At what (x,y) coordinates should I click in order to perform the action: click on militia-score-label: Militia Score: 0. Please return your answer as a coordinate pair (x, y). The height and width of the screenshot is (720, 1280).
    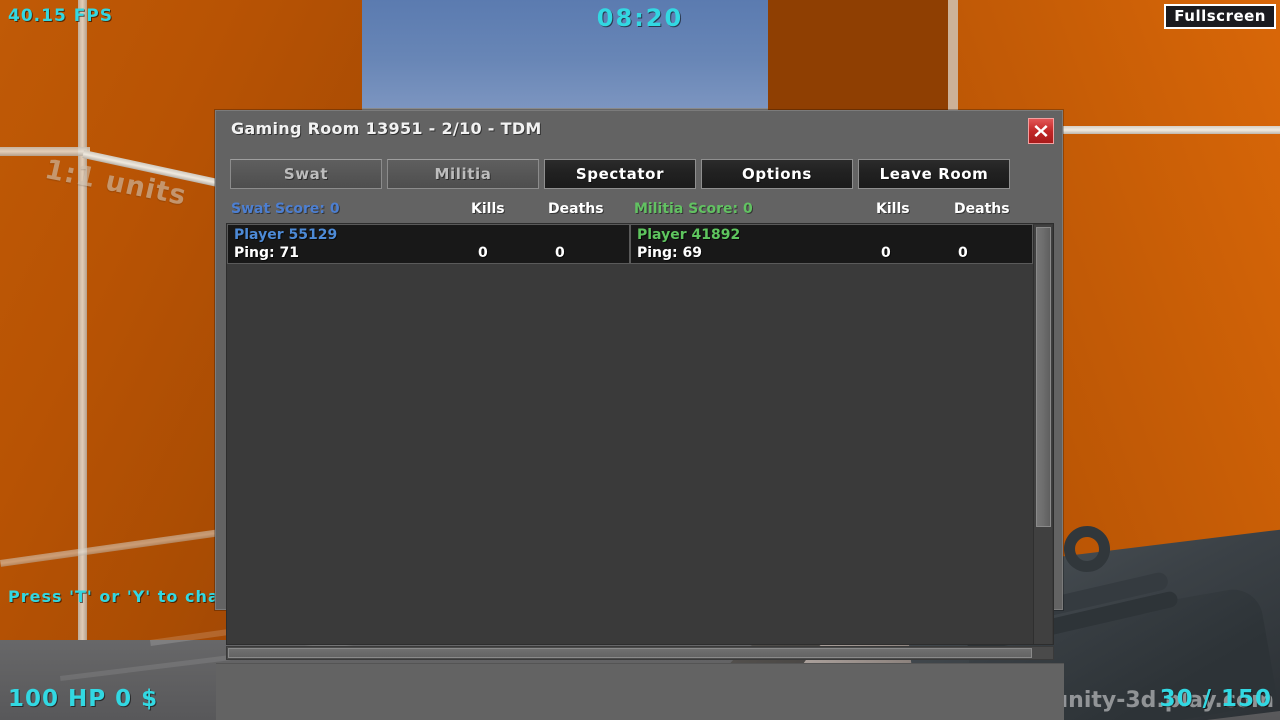
    Looking at the image, I should click on (693, 209).